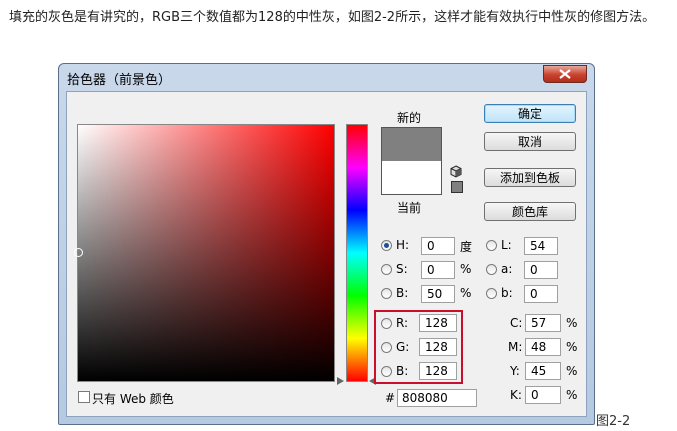 The height and width of the screenshot is (431, 677). What do you see at coordinates (386, 293) in the screenshot?
I see `radio-b-hsb` at bounding box center [386, 293].